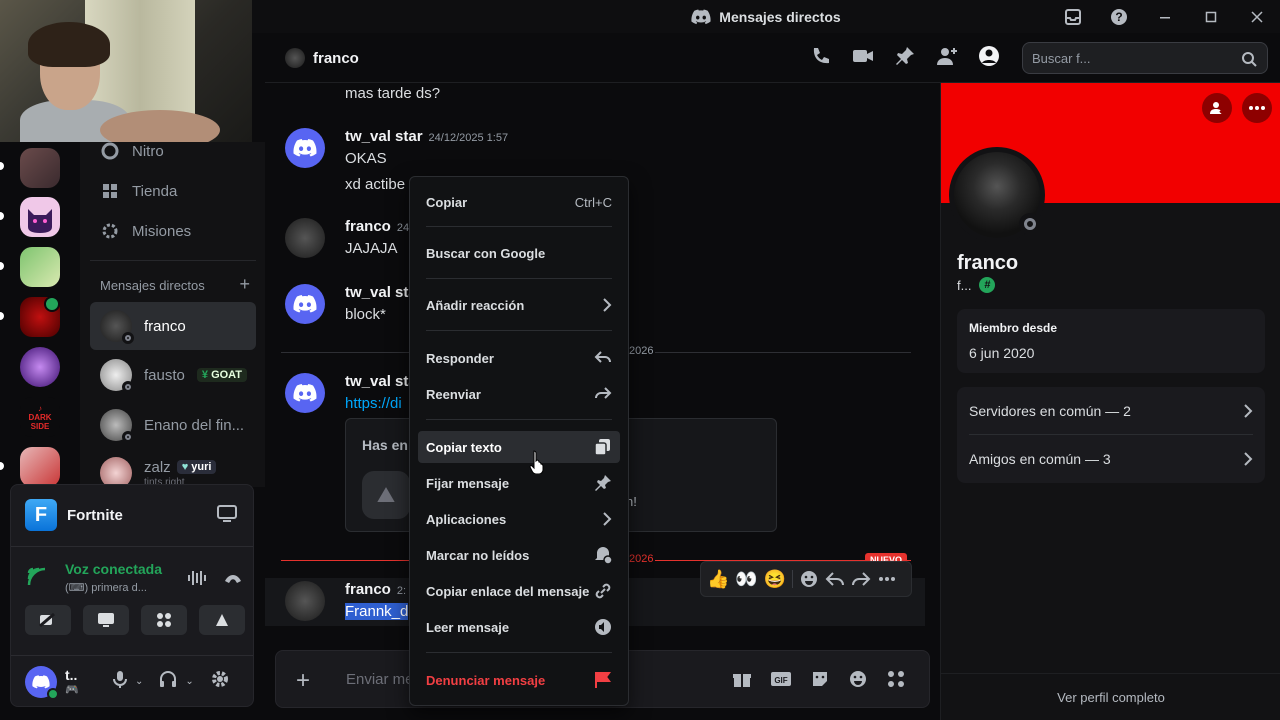 The height and width of the screenshot is (720, 1280). Describe the element at coordinates (746, 579) in the screenshot. I see `eyes-reaction-icon: 👀` at that location.